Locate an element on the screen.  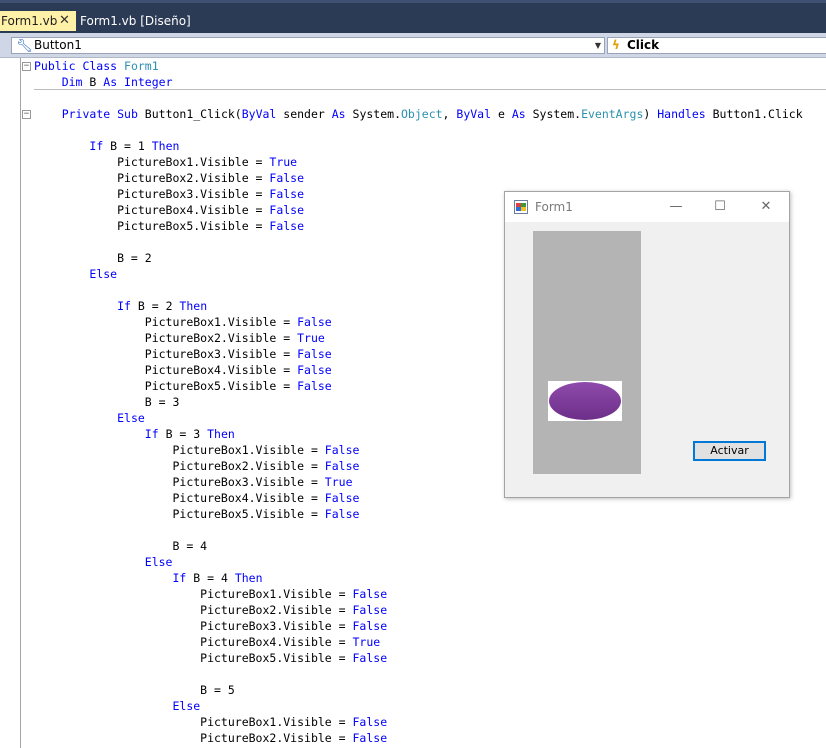
form1-titlebar: Form1 — ☐ ✕ is located at coordinates (647, 207).